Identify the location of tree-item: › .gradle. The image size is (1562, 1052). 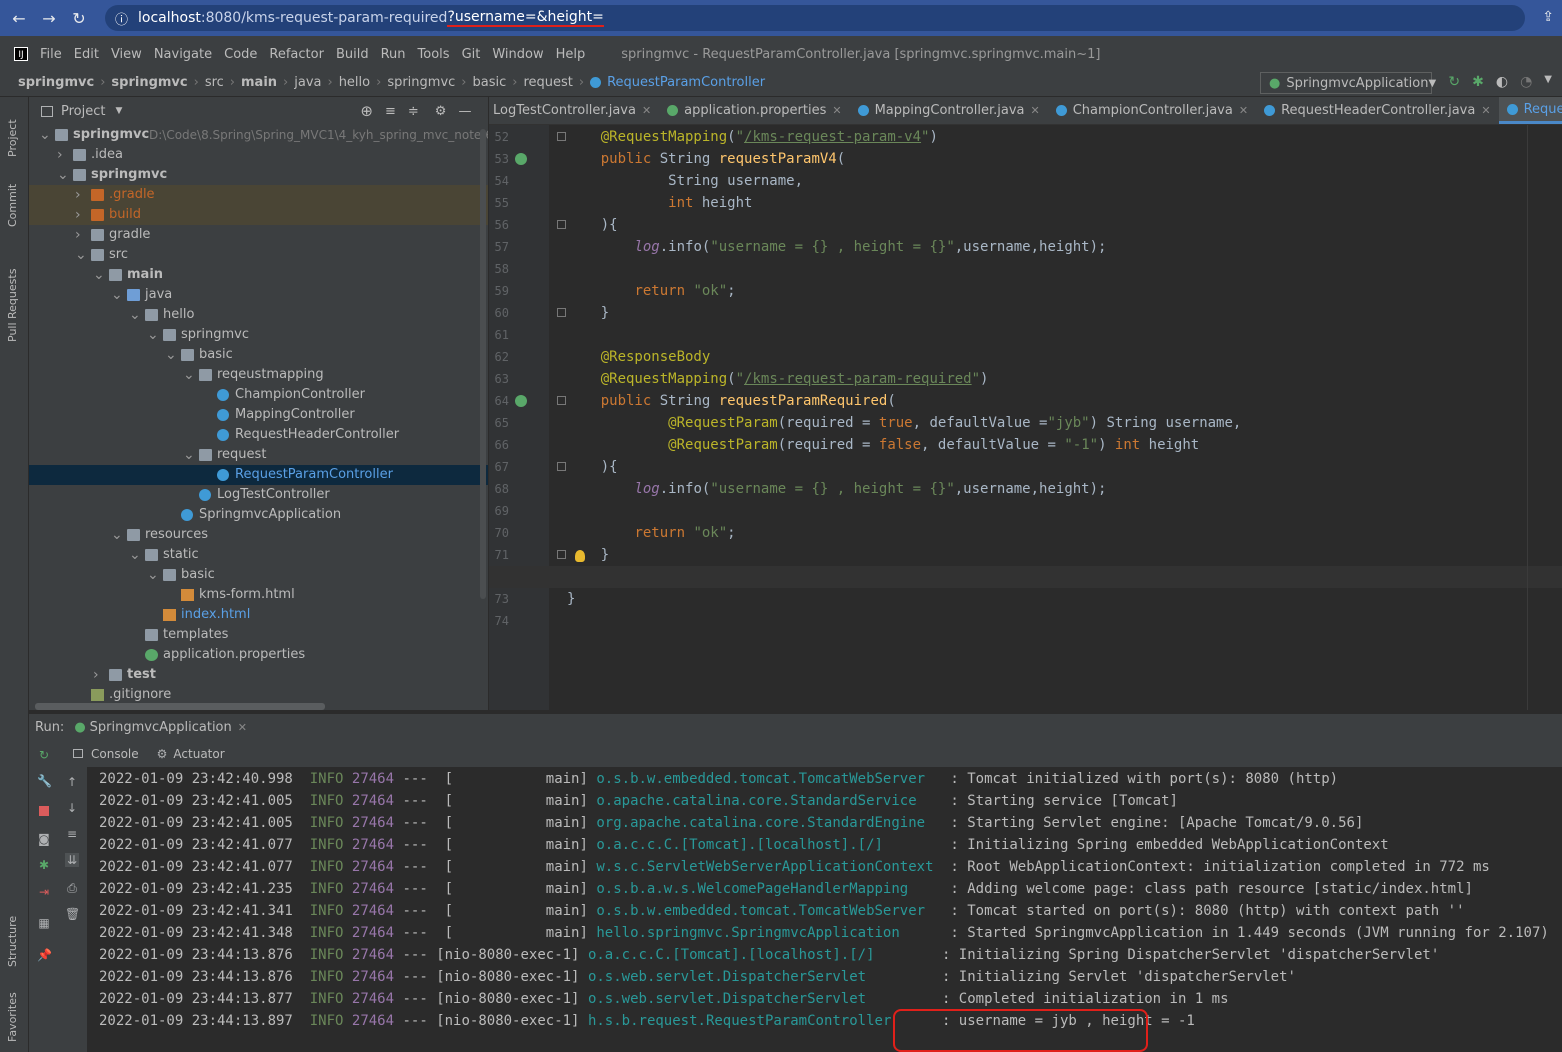
(258, 195).